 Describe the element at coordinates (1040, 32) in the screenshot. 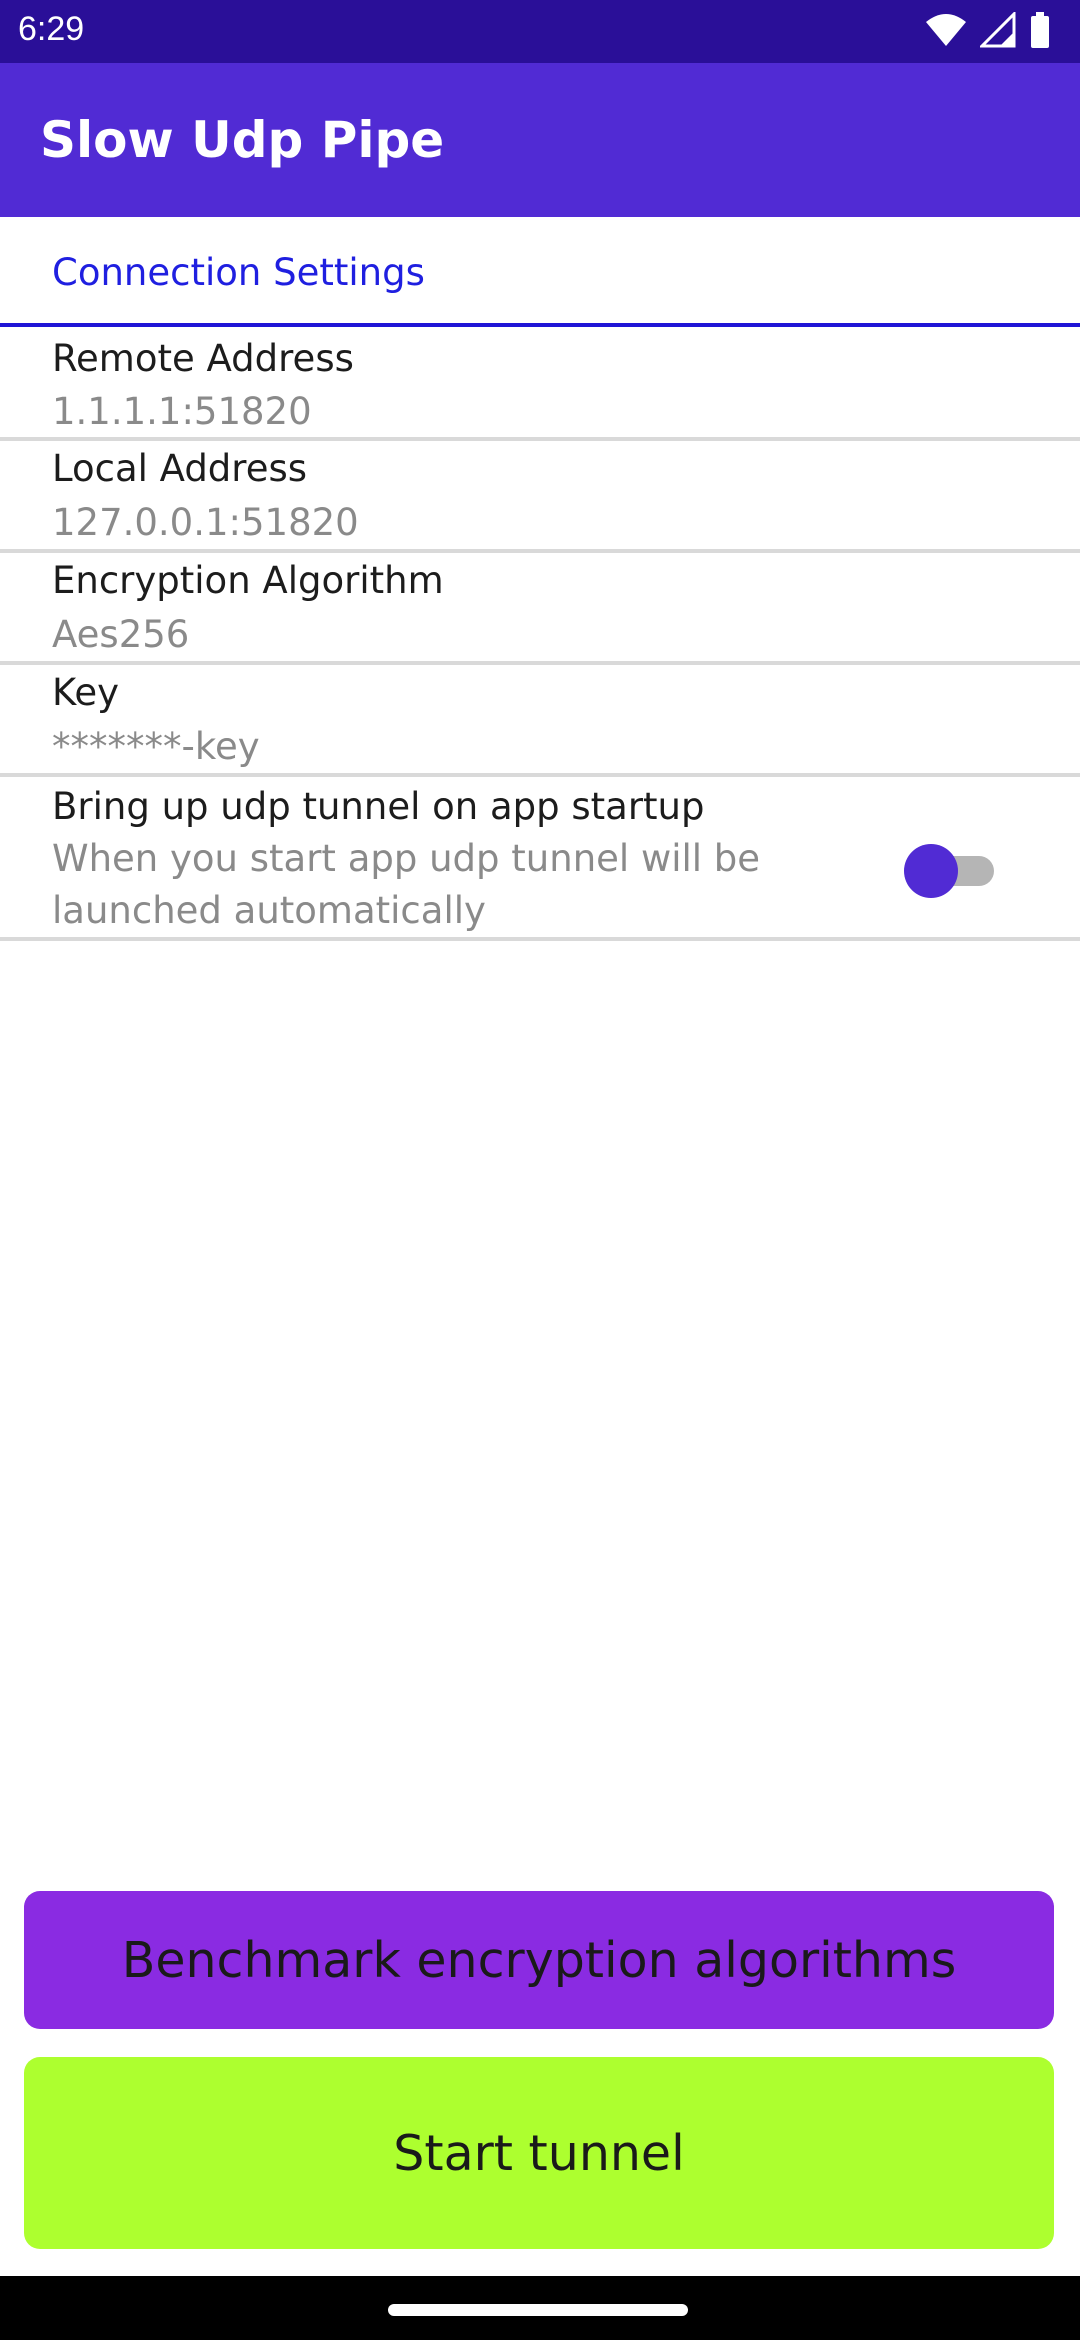

I see `battery-icon` at that location.